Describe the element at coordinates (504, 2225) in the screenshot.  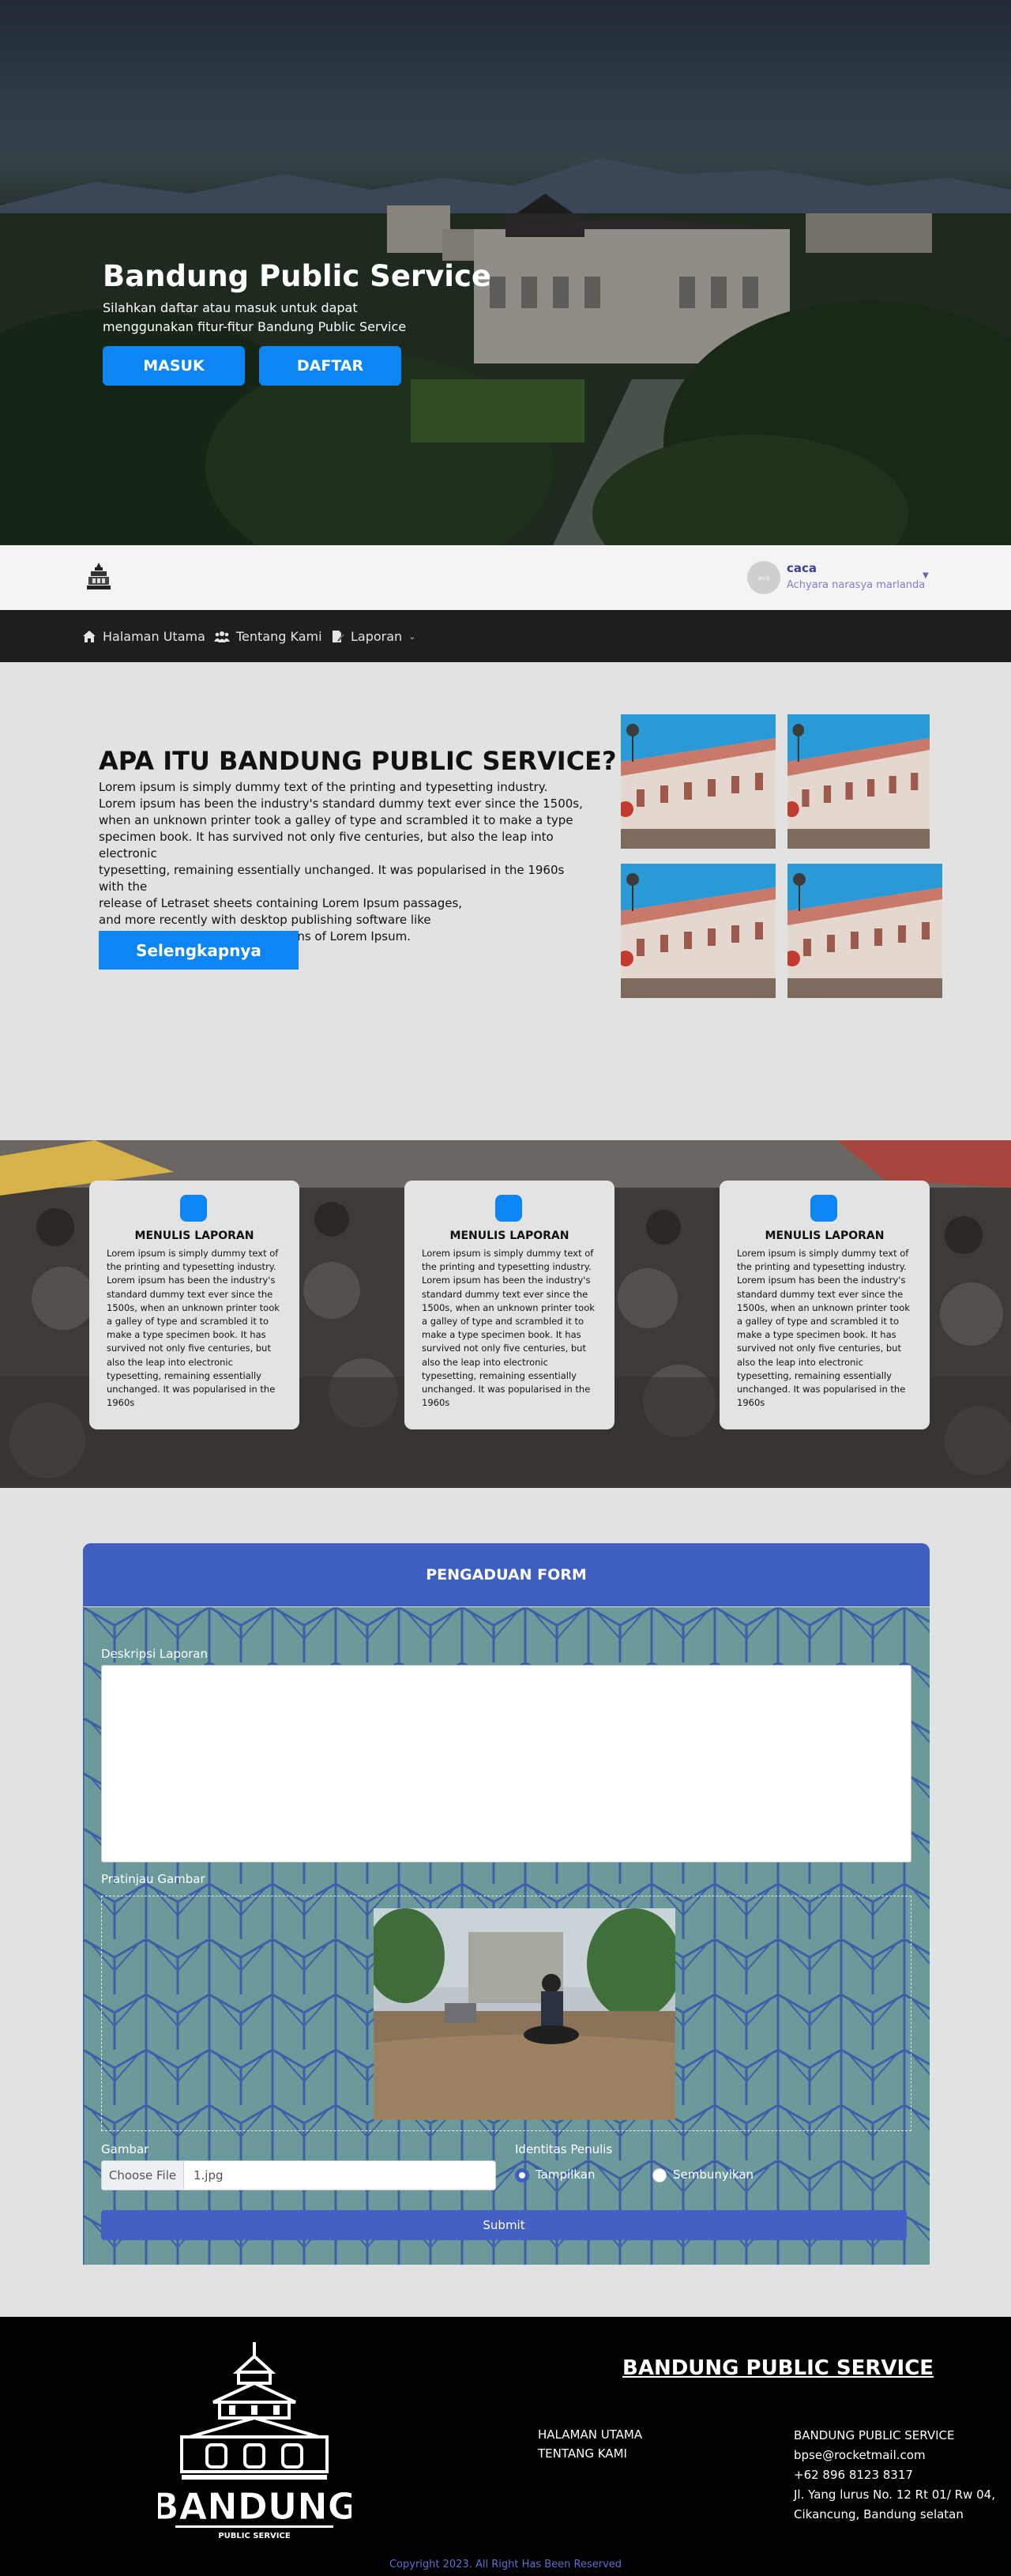
I see `submit-button: Submit` at that location.